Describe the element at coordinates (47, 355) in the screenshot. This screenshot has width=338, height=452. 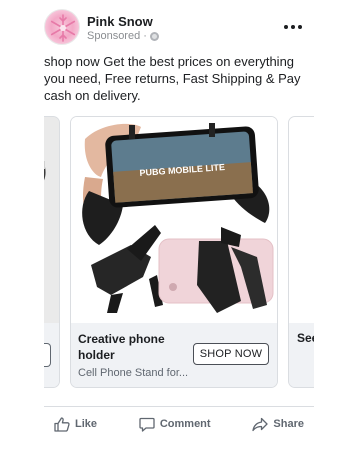
I see `previous-shop-now-button` at that location.